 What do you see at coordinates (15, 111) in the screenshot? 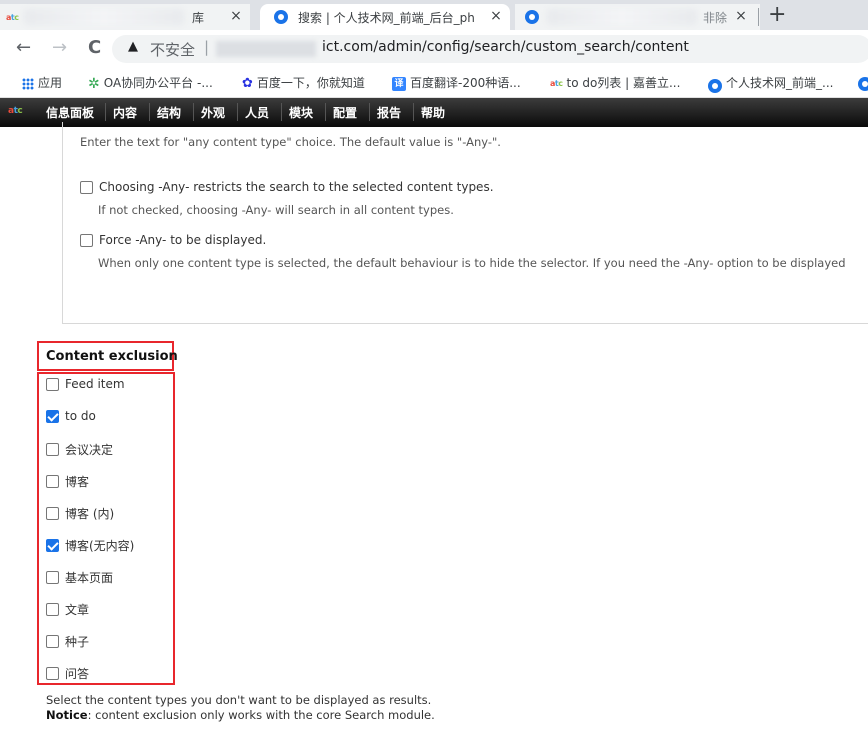
I see `site-logo-icon: atc` at bounding box center [15, 111].